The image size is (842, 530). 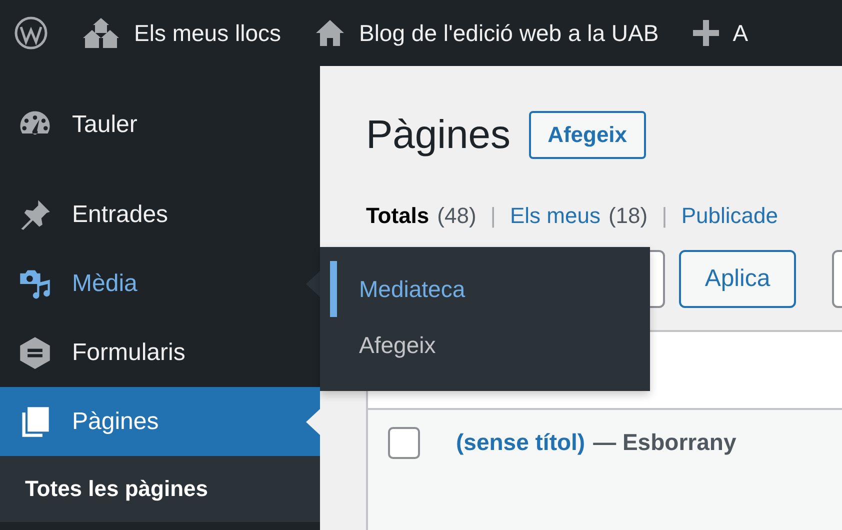 I want to click on home-icon, so click(x=329, y=33).